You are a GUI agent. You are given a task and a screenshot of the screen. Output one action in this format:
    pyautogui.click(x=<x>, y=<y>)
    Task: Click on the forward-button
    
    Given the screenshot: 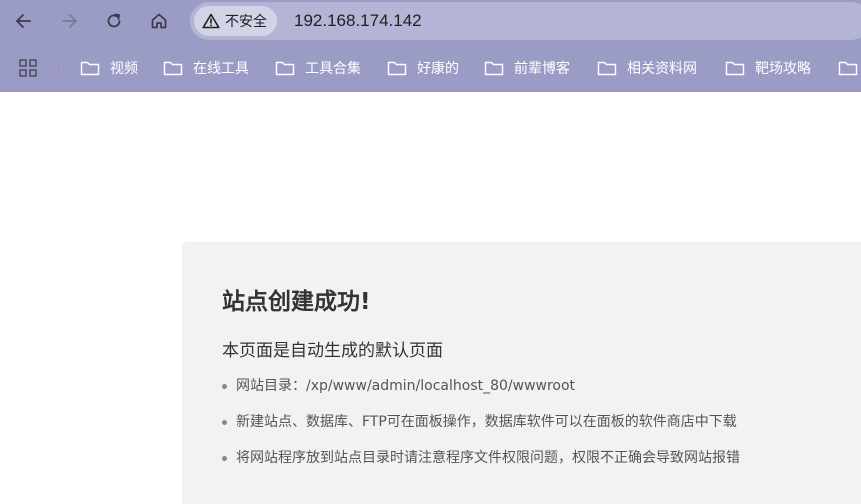 What is the action you would take?
    pyautogui.click(x=69, y=21)
    